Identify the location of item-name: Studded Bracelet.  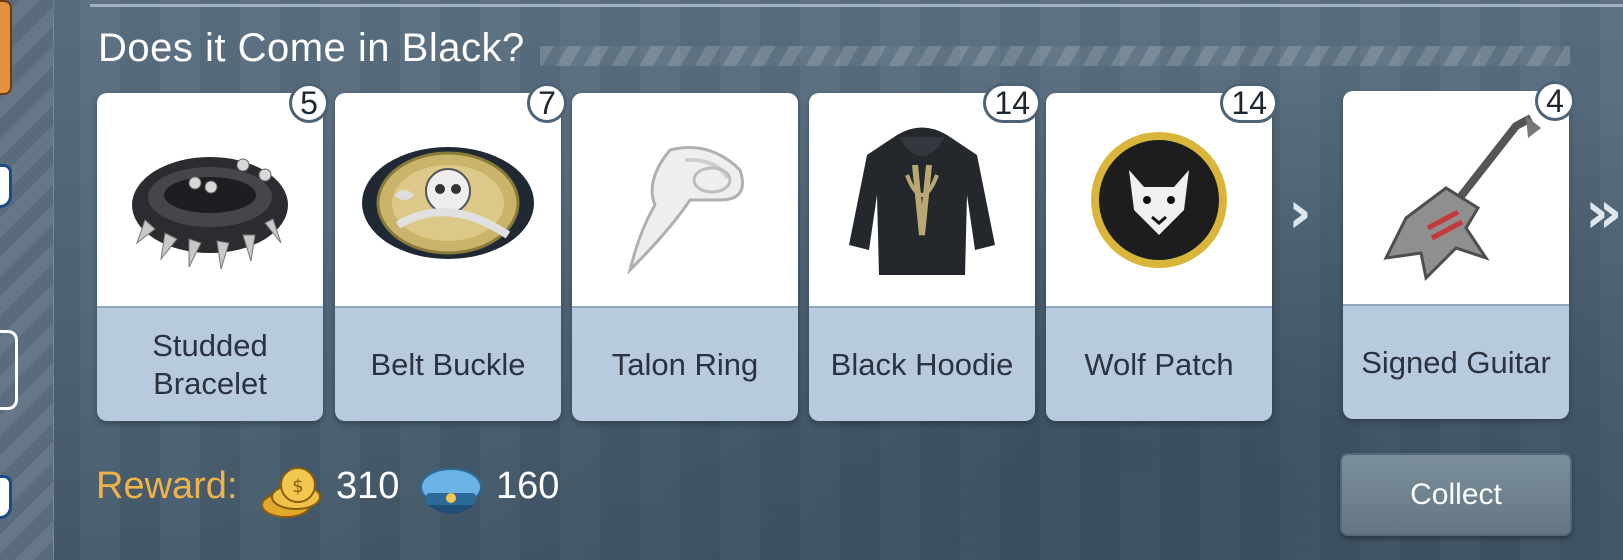
(210, 363).